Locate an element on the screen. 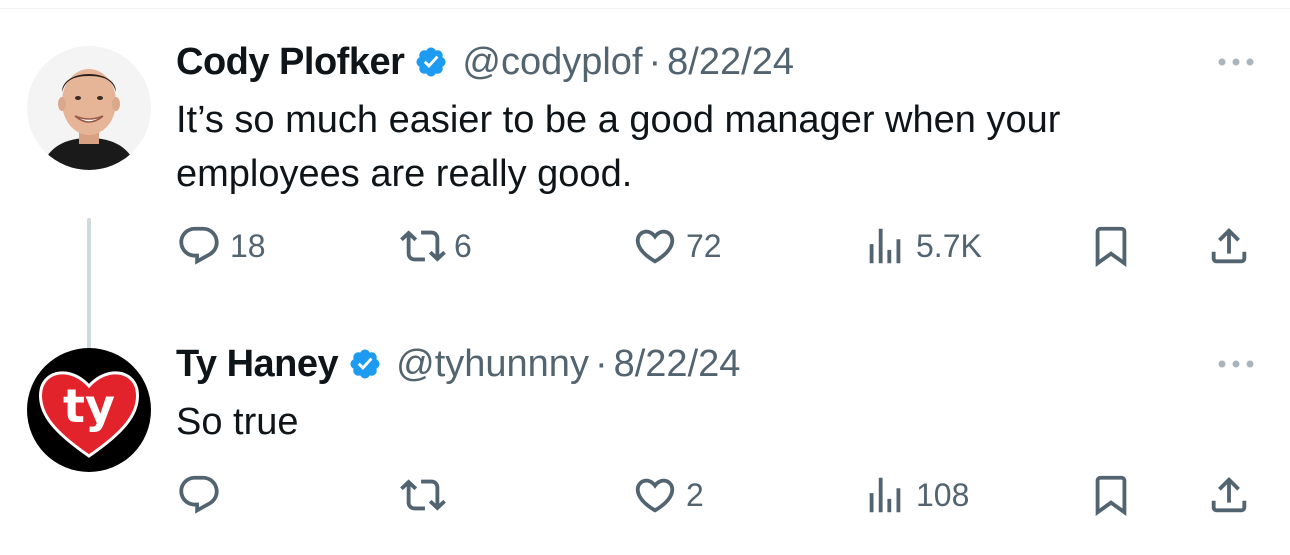 The height and width of the screenshot is (555, 1290). author-handle: @codyplof is located at coordinates (552, 62).